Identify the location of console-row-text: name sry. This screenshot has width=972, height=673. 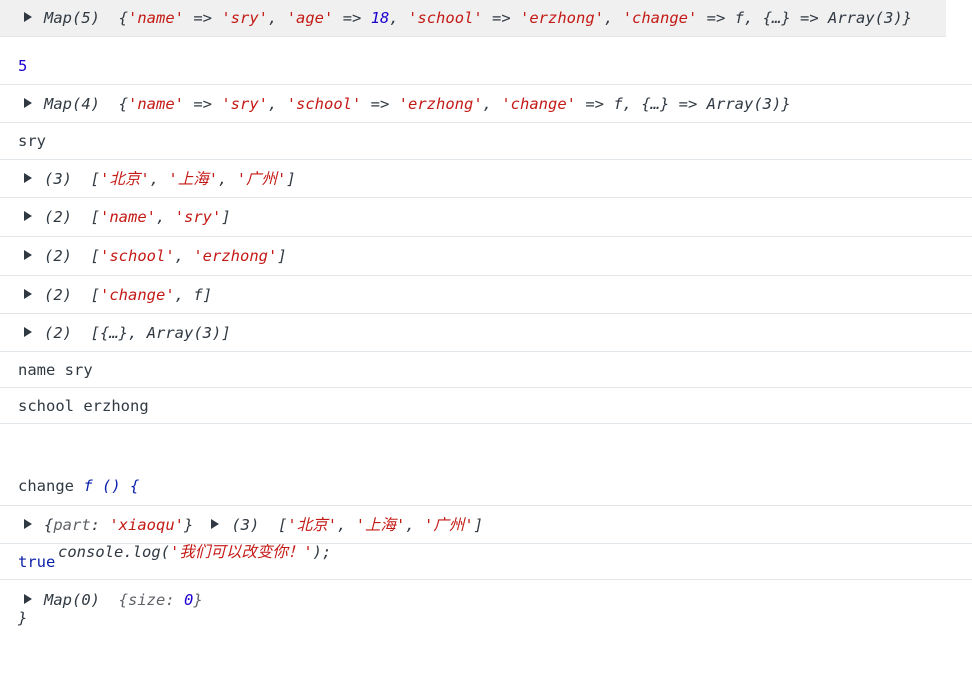
(486, 370).